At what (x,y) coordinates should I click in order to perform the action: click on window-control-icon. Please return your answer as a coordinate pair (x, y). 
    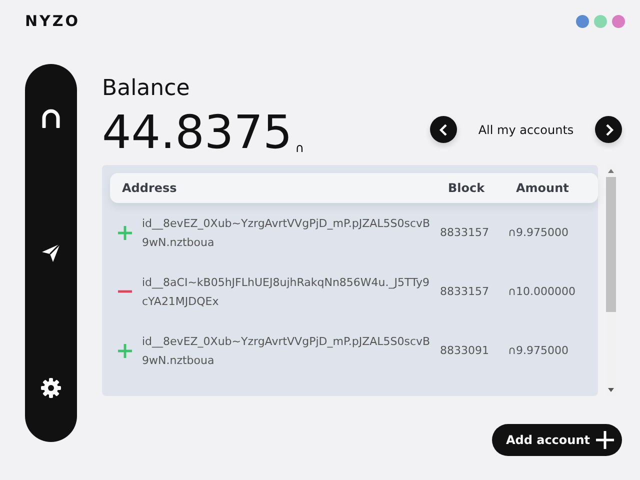
    Looking at the image, I should click on (582, 21).